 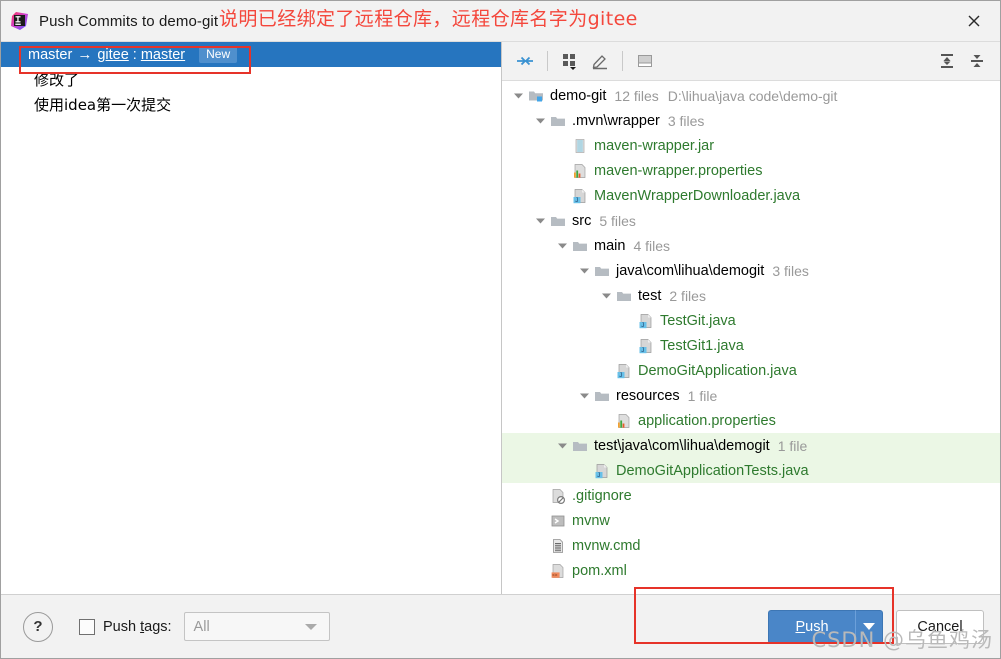 I want to click on tree-node-directory: src 5 files, so click(x=751, y=220).